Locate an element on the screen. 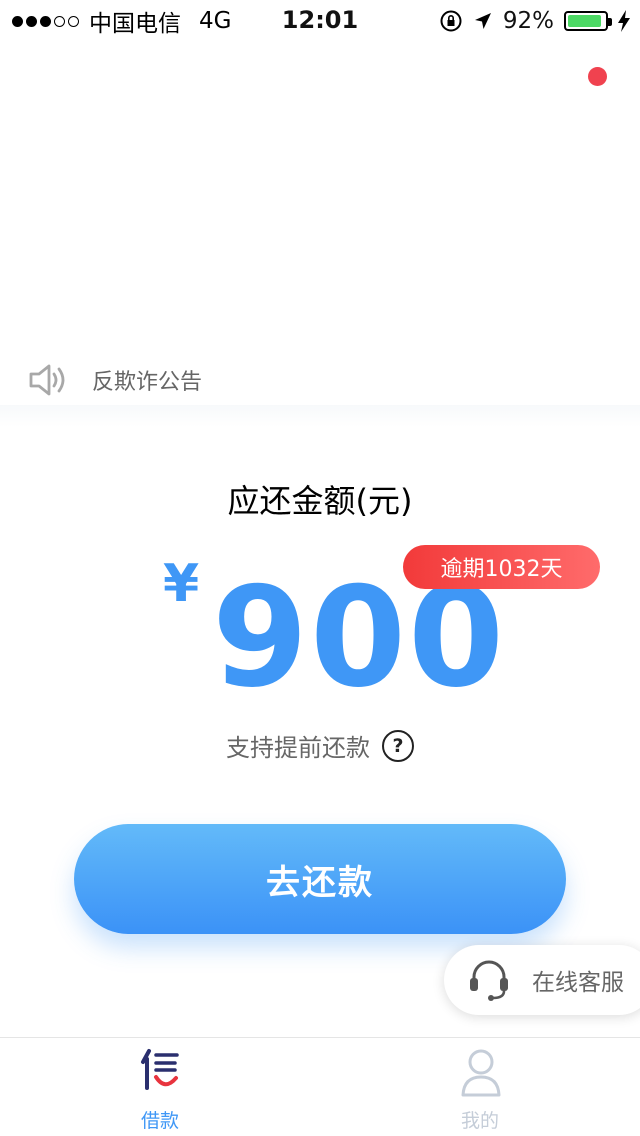 The width and height of the screenshot is (640, 1136). tab-mine: 我的 is located at coordinates (480, 1087).